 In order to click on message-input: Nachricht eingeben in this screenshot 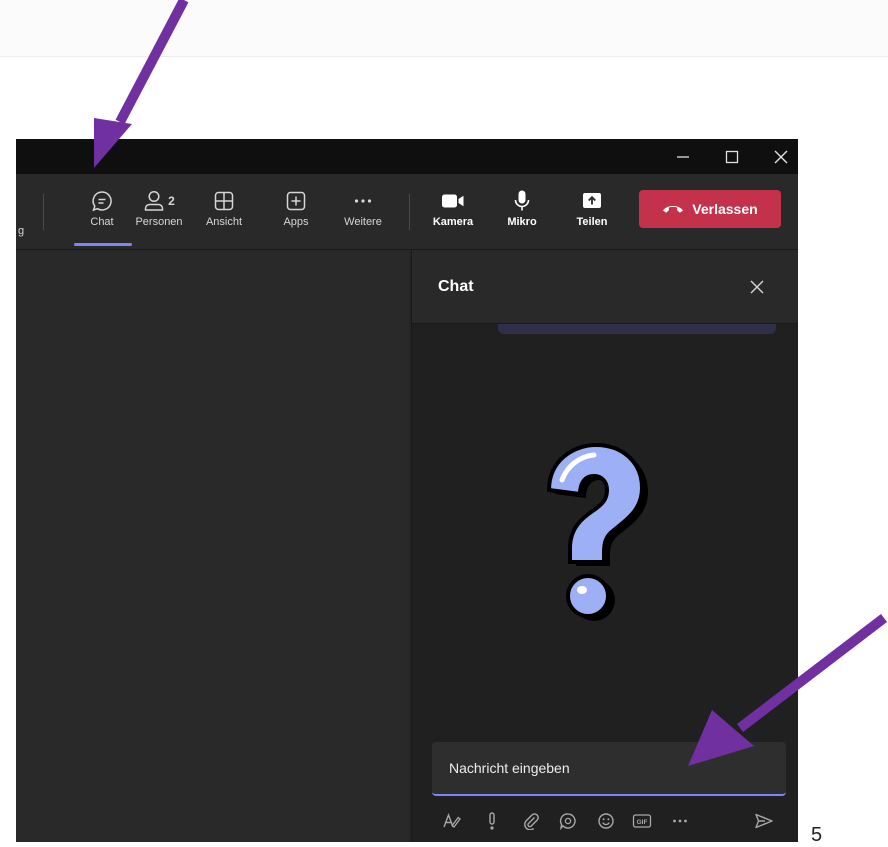, I will do `click(509, 768)`.